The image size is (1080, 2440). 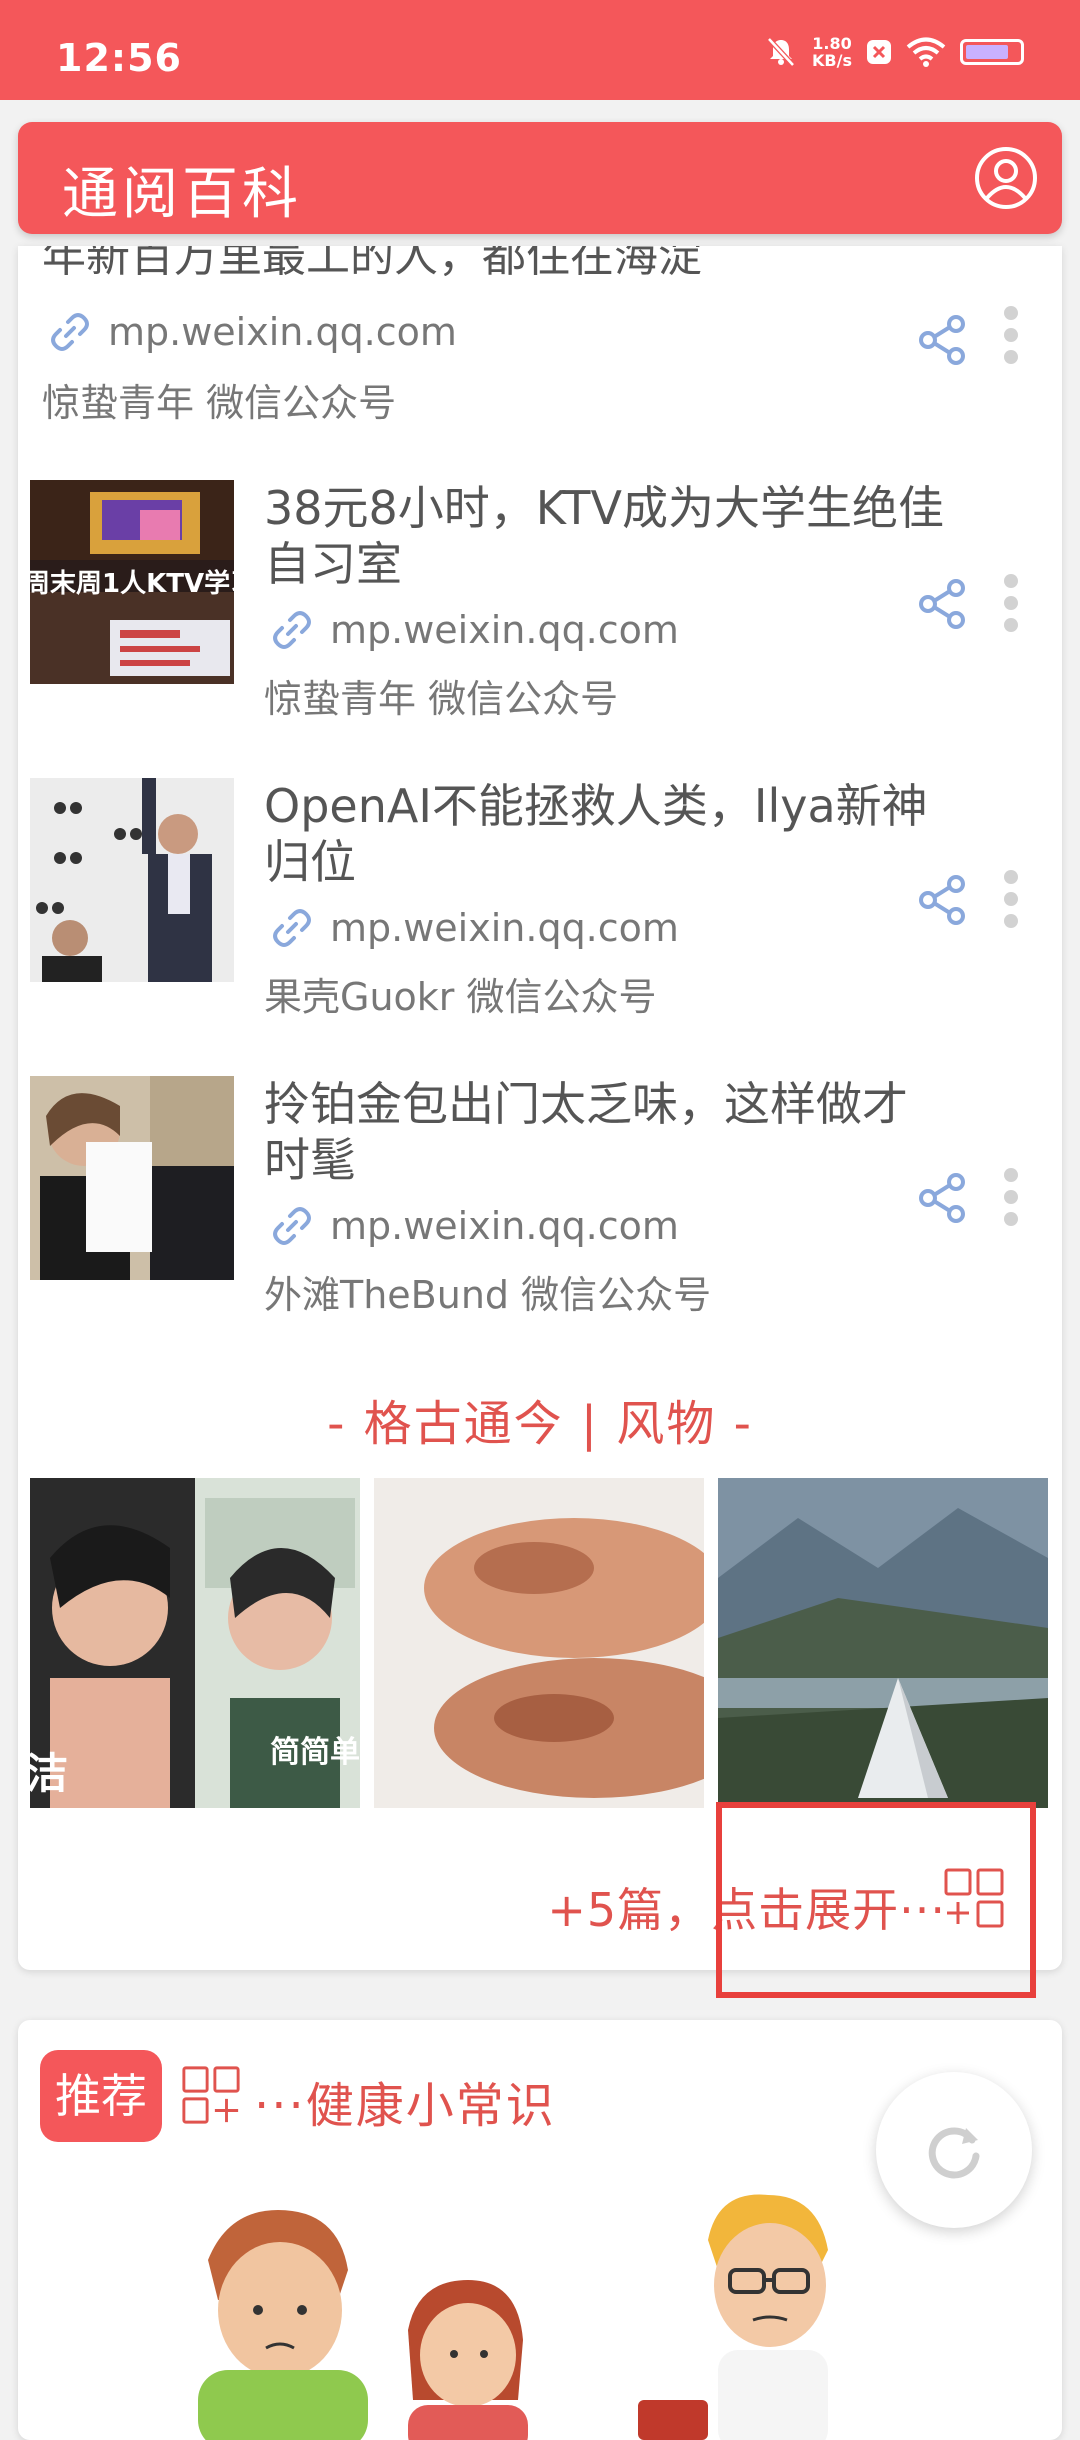 What do you see at coordinates (488, 1295) in the screenshot?
I see `article-source: 外滩TheBund 微信公众号` at bounding box center [488, 1295].